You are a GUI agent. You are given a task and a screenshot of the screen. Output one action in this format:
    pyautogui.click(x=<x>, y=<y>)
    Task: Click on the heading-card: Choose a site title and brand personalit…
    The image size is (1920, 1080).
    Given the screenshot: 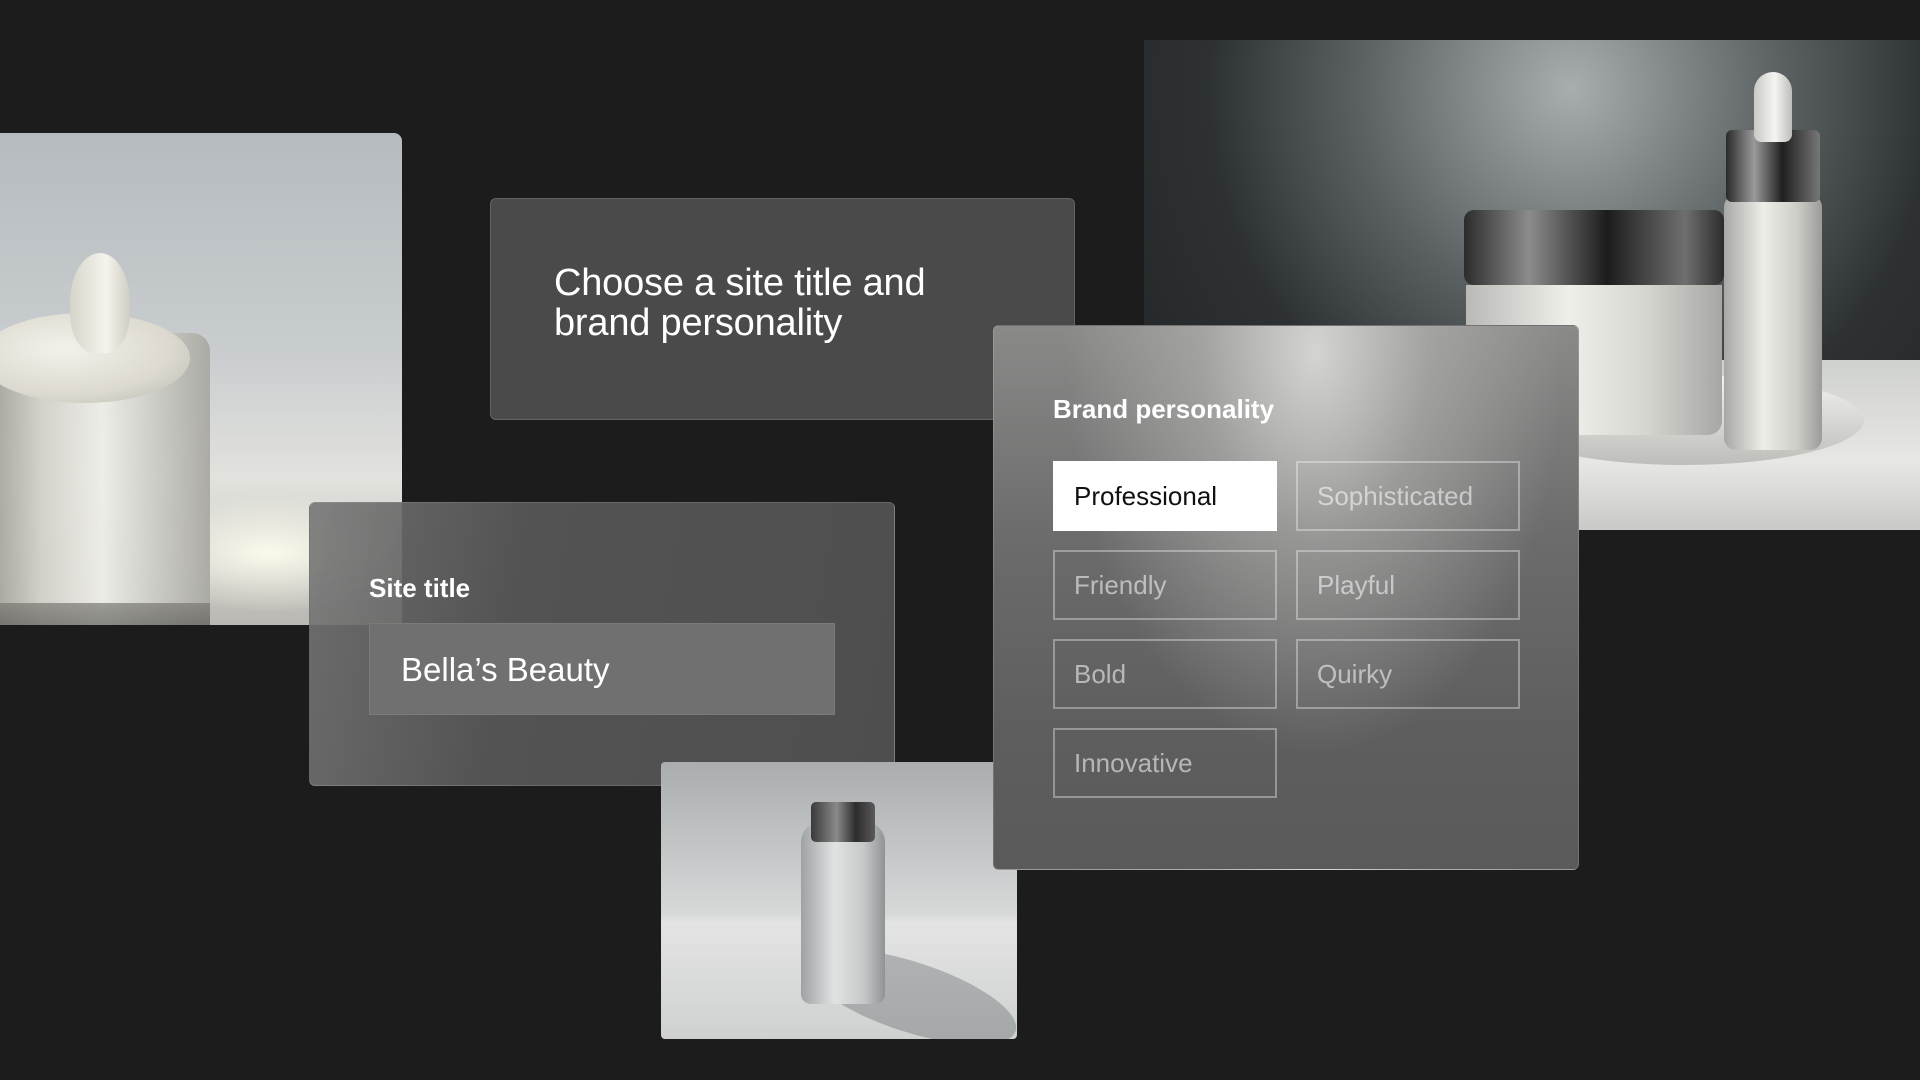 What is the action you would take?
    pyautogui.click(x=782, y=309)
    